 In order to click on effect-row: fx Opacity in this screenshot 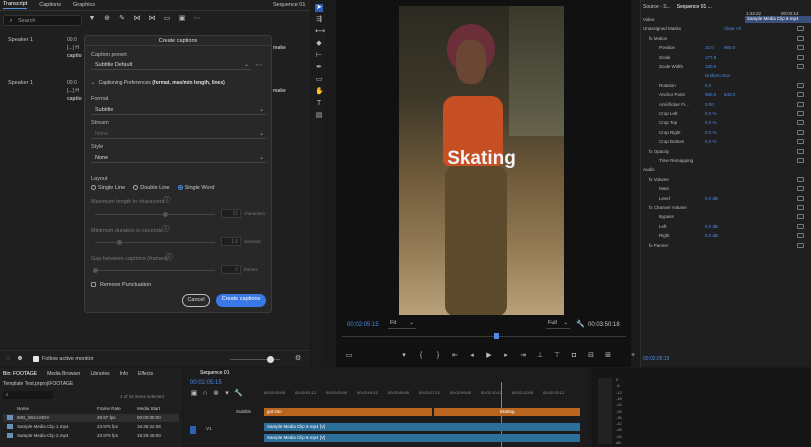, I will do `click(726, 152)`.